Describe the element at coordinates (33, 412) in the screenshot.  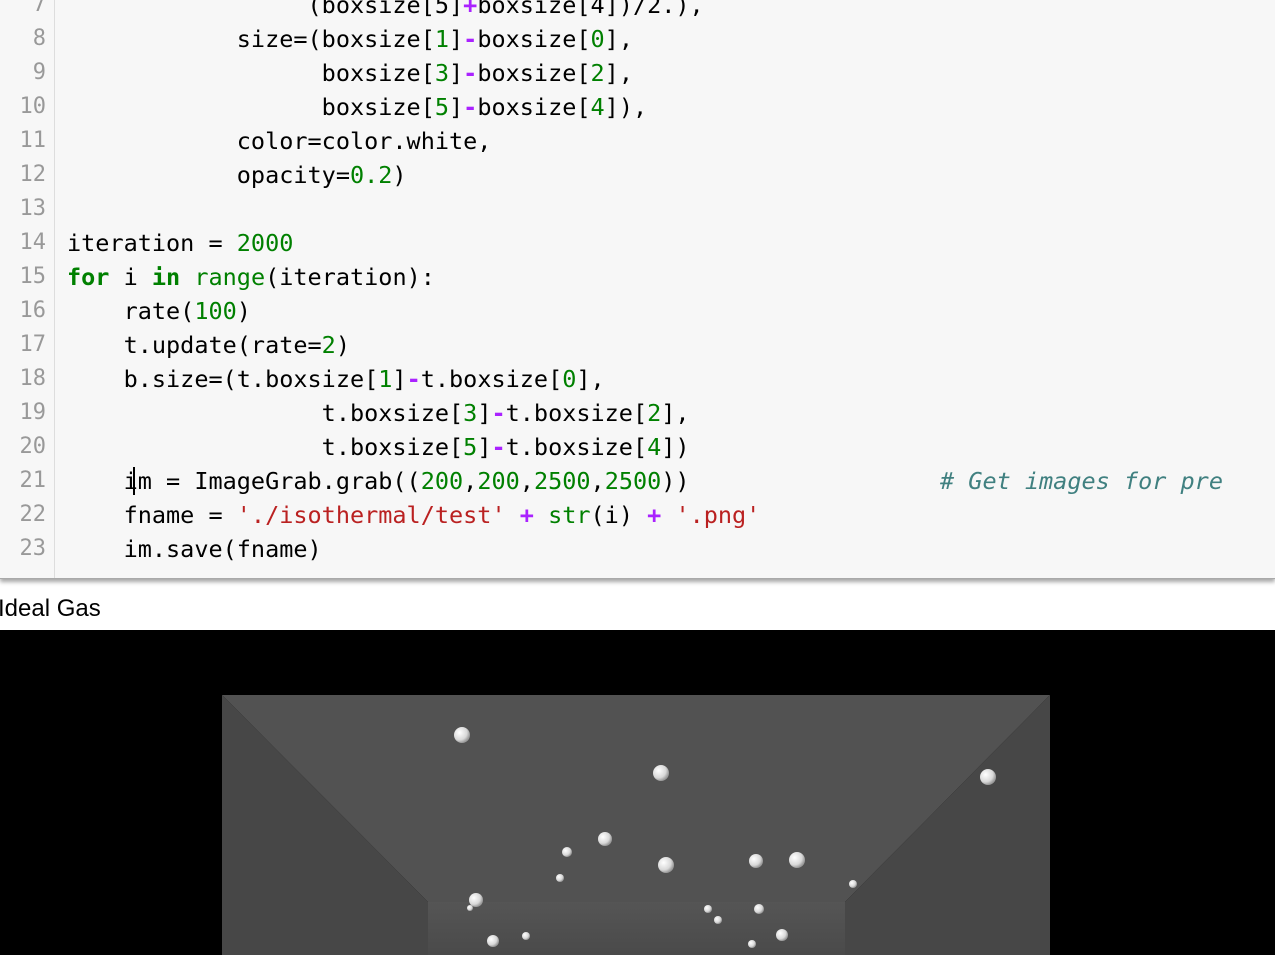
I see `line-number: 19` at that location.